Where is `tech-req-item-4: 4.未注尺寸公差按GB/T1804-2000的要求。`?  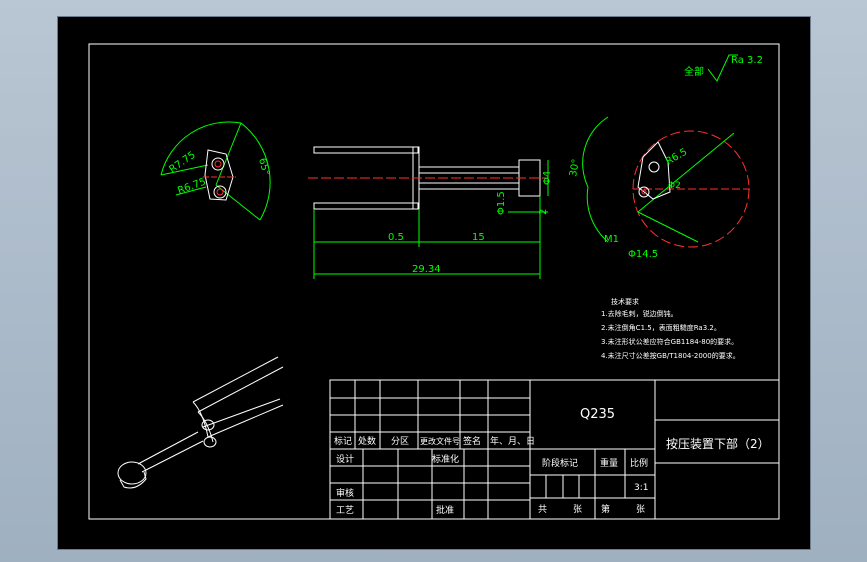 tech-req-item-4: 4.未注尺寸公差按GB/T1804-2000的要求。 is located at coordinates (670, 355).